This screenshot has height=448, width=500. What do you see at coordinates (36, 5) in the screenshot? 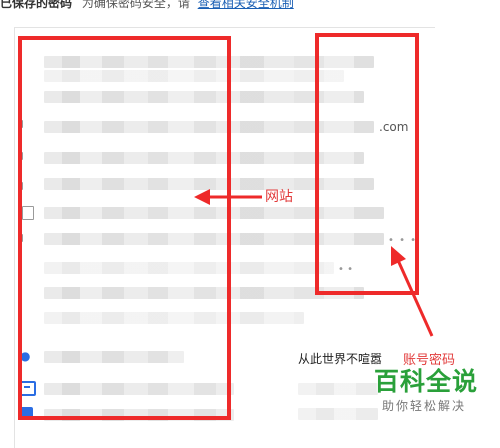
I see `page-title: 已保存的密码` at bounding box center [36, 5].